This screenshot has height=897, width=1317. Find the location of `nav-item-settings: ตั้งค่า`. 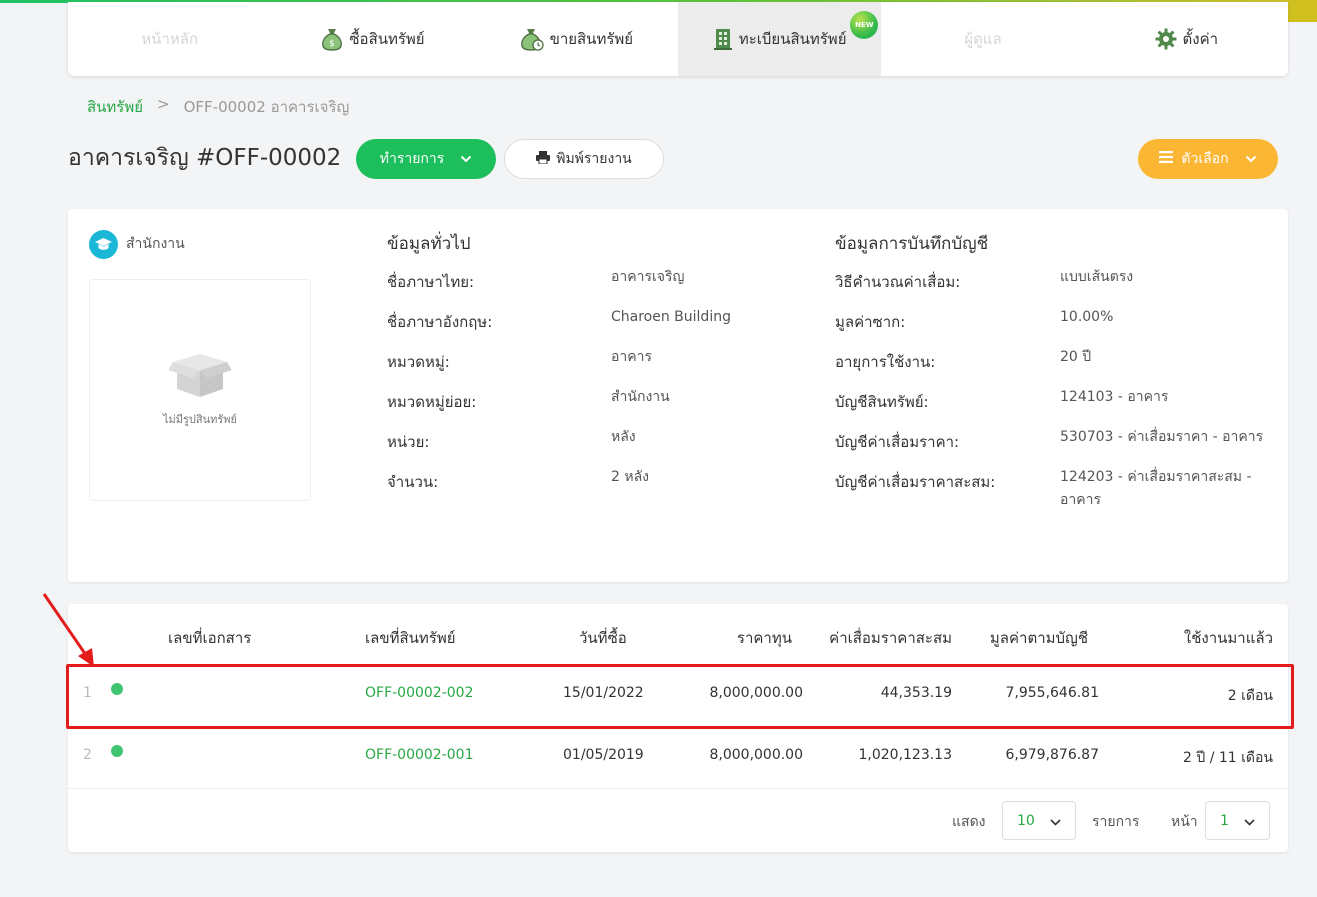

nav-item-settings: ตั้งค่า is located at coordinates (1186, 39).